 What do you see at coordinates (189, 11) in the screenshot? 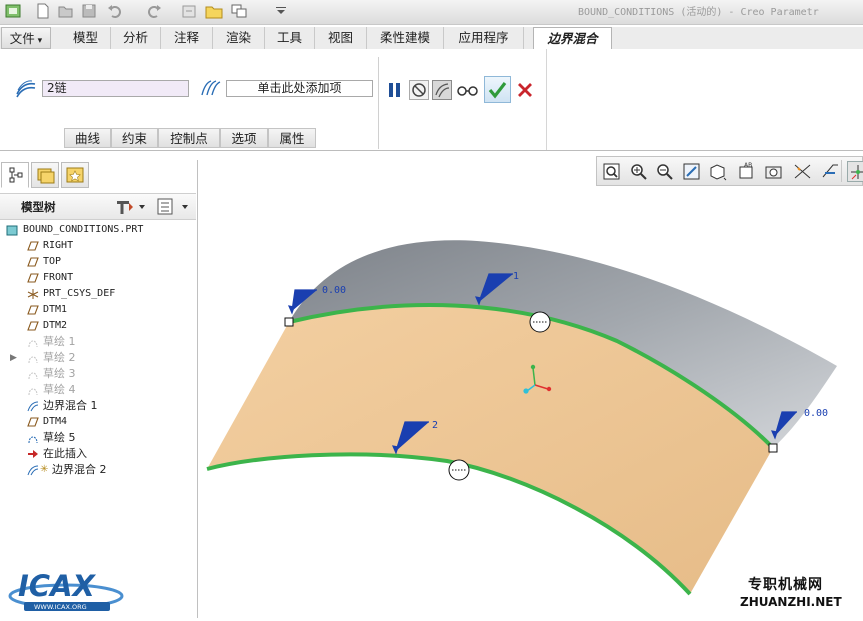
I see `regenerate-icon` at bounding box center [189, 11].